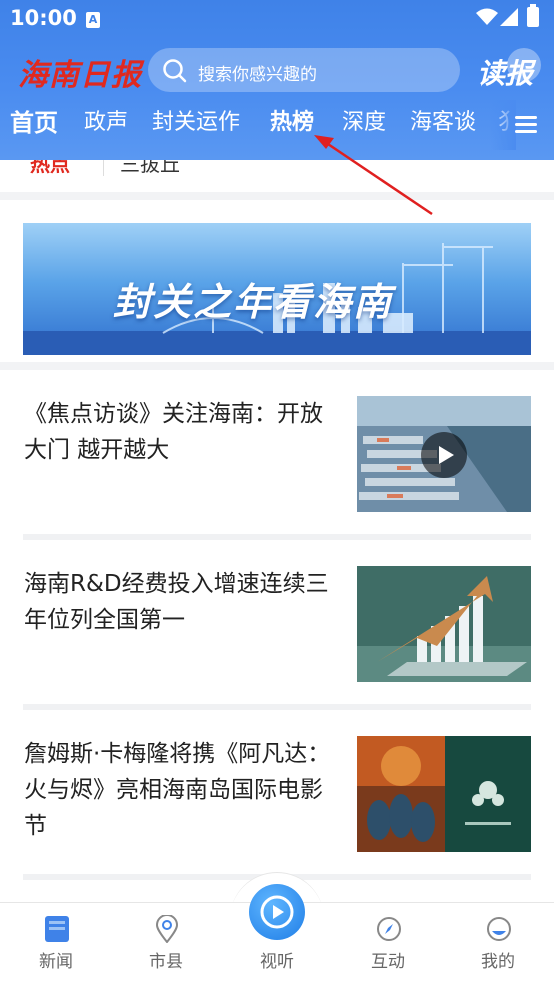 The image size is (554, 984). What do you see at coordinates (526, 125) in the screenshot?
I see `channel-menu-button` at bounding box center [526, 125].